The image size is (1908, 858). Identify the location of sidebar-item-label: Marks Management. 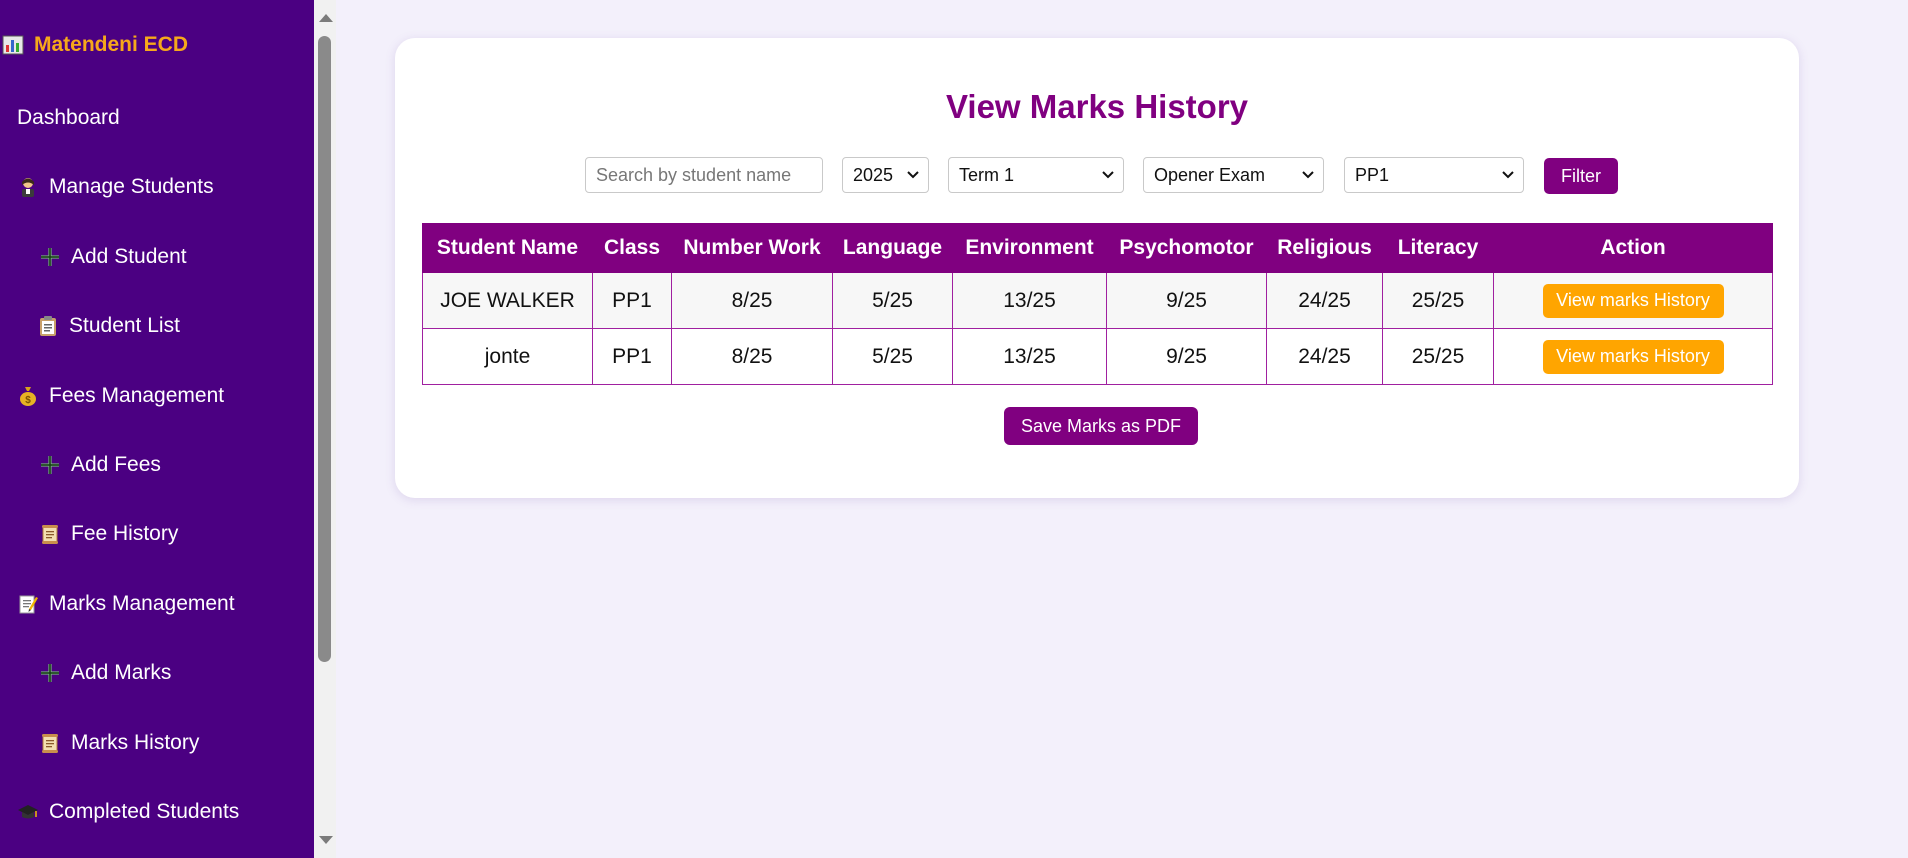
(142, 603).